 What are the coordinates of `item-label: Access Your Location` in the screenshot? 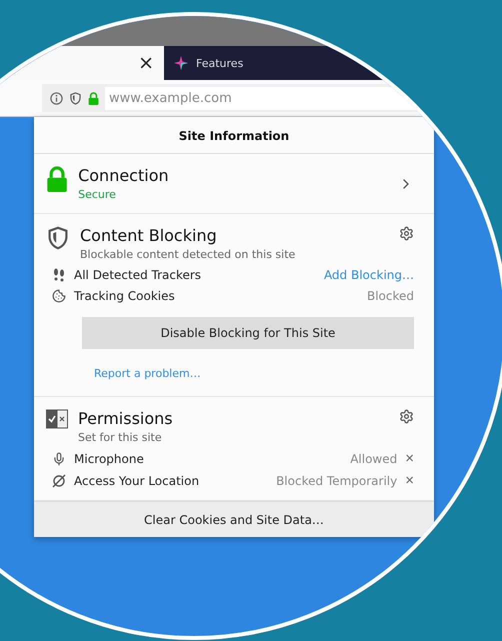 It's located at (137, 481).